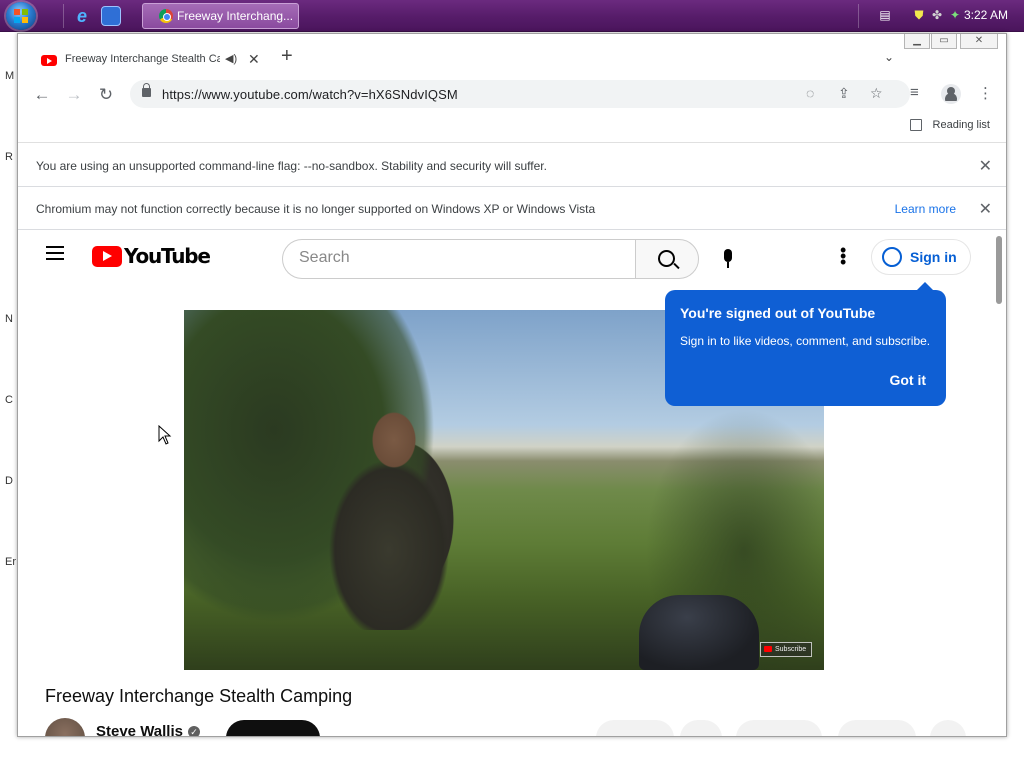  I want to click on chromium-icon, so click(166, 16).